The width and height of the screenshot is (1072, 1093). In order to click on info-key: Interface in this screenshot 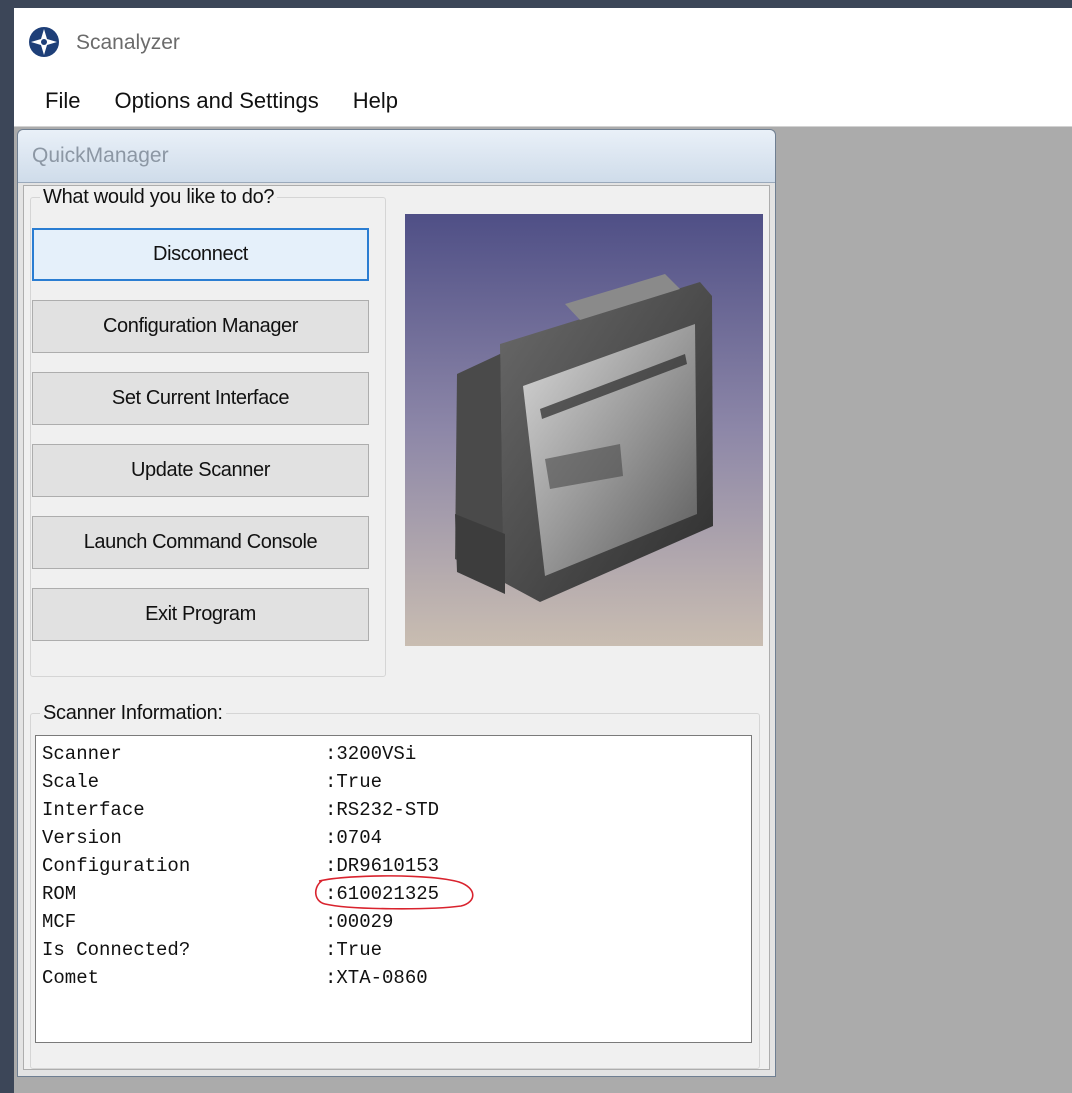, I will do `click(93, 810)`.